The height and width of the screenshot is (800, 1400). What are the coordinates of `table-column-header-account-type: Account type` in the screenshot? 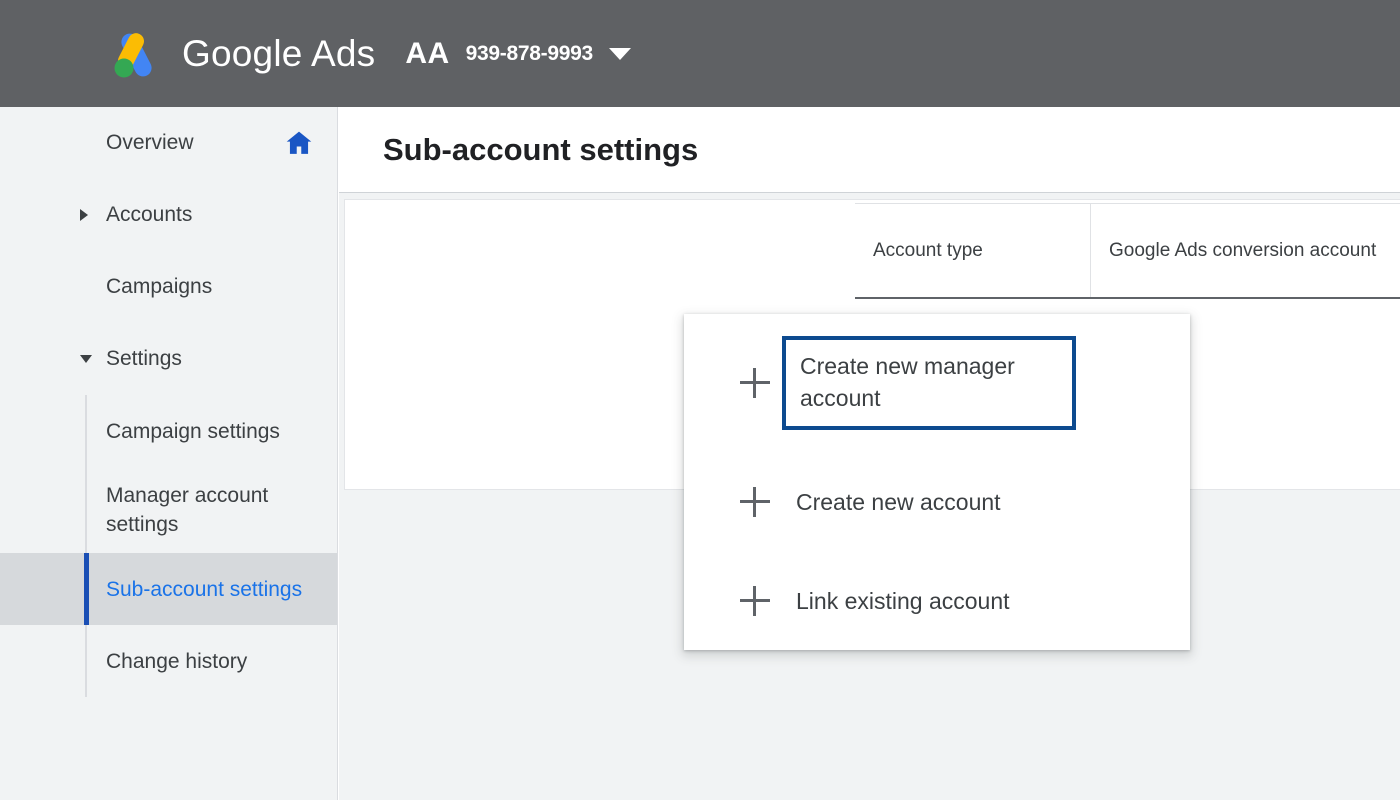 It's located at (973, 250).